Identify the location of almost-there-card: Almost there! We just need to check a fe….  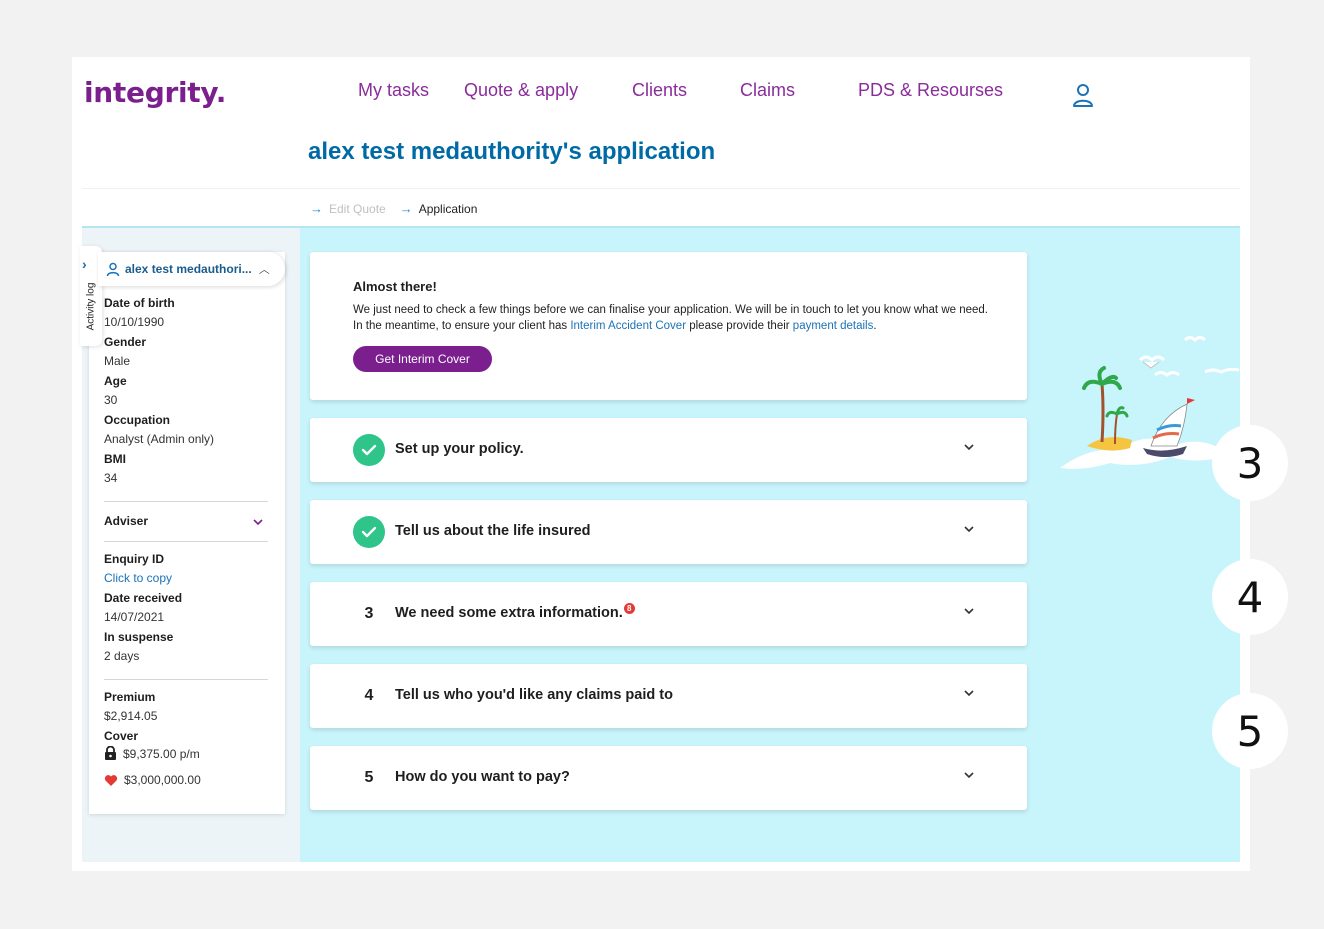
(668, 326).